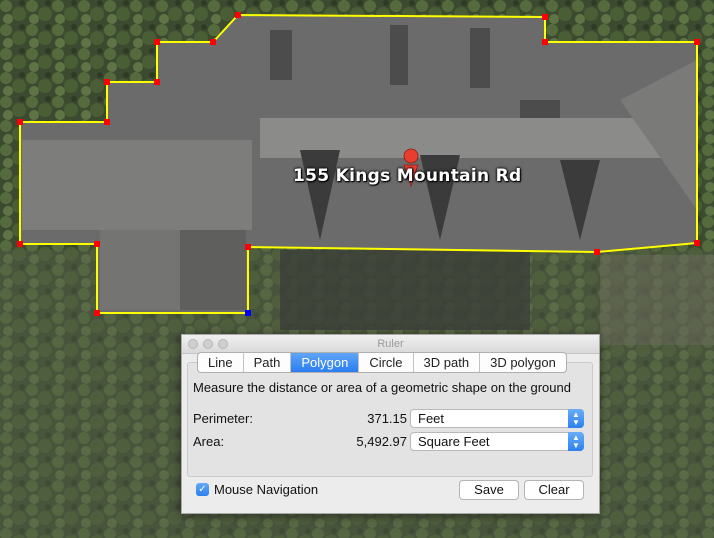 The image size is (714, 538). What do you see at coordinates (489, 490) in the screenshot?
I see `save-button: Save` at bounding box center [489, 490].